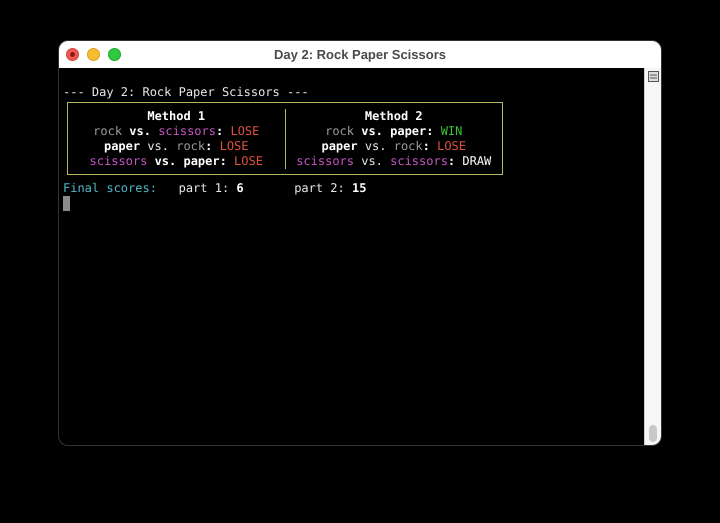  What do you see at coordinates (653, 433) in the screenshot?
I see `scroll-thumb` at bounding box center [653, 433].